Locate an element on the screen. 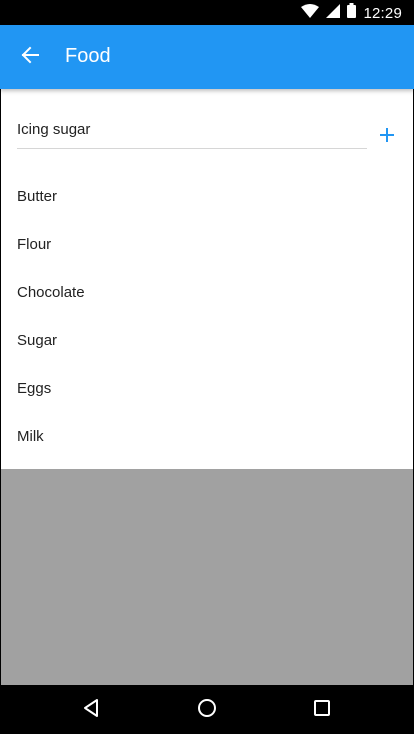 Image resolution: width=414 pixels, height=734 pixels. back-triangle-icon is located at coordinates (91, 710).